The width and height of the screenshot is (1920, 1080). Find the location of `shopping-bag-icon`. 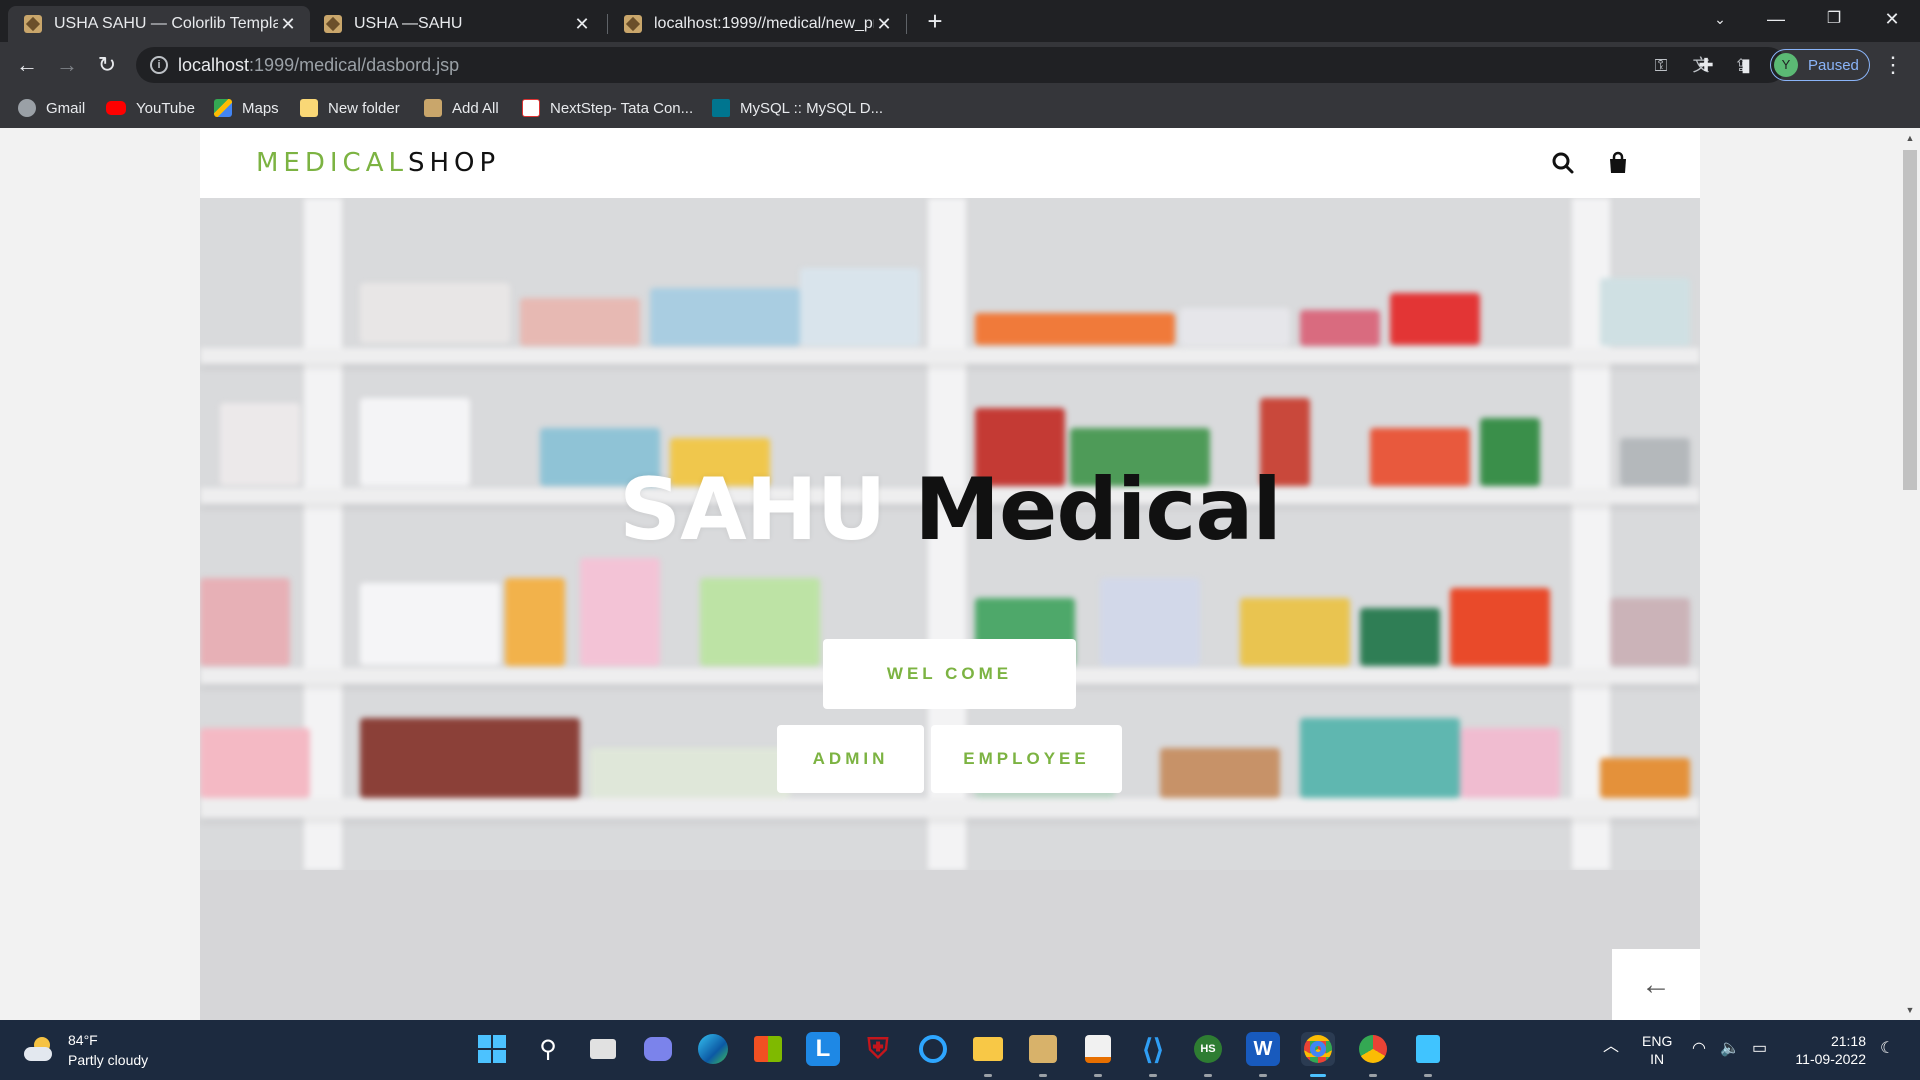

shopping-bag-icon is located at coordinates (1618, 163).